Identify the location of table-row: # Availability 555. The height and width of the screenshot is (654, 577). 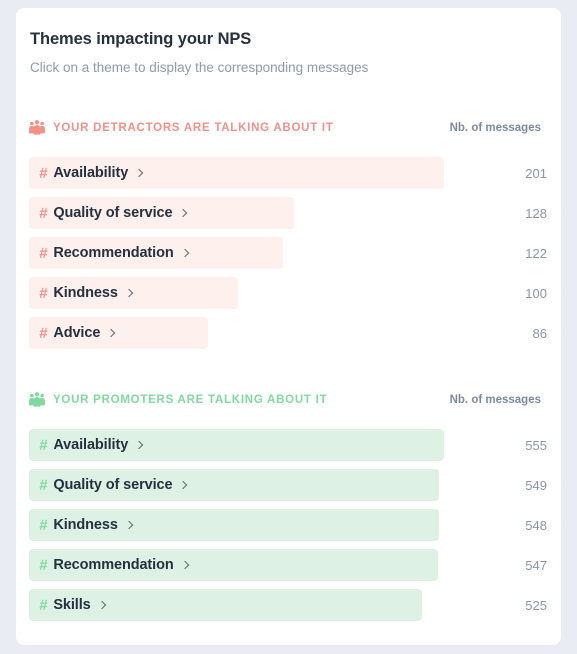
(288, 445).